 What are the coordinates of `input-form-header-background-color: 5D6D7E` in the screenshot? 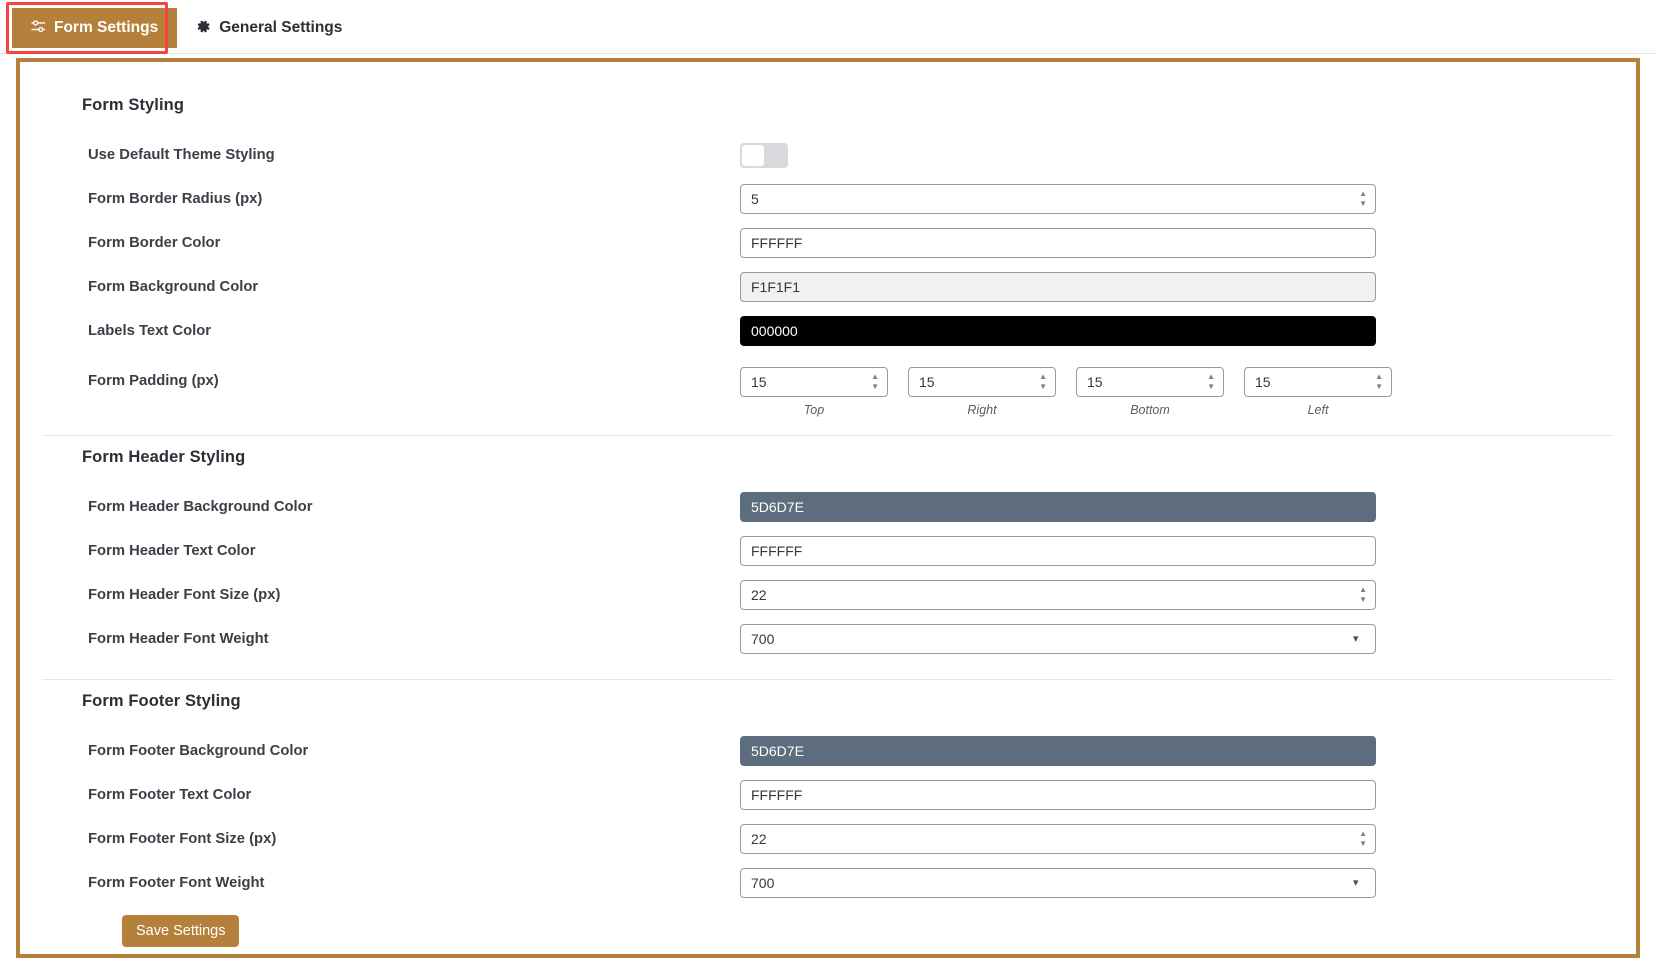 It's located at (1058, 507).